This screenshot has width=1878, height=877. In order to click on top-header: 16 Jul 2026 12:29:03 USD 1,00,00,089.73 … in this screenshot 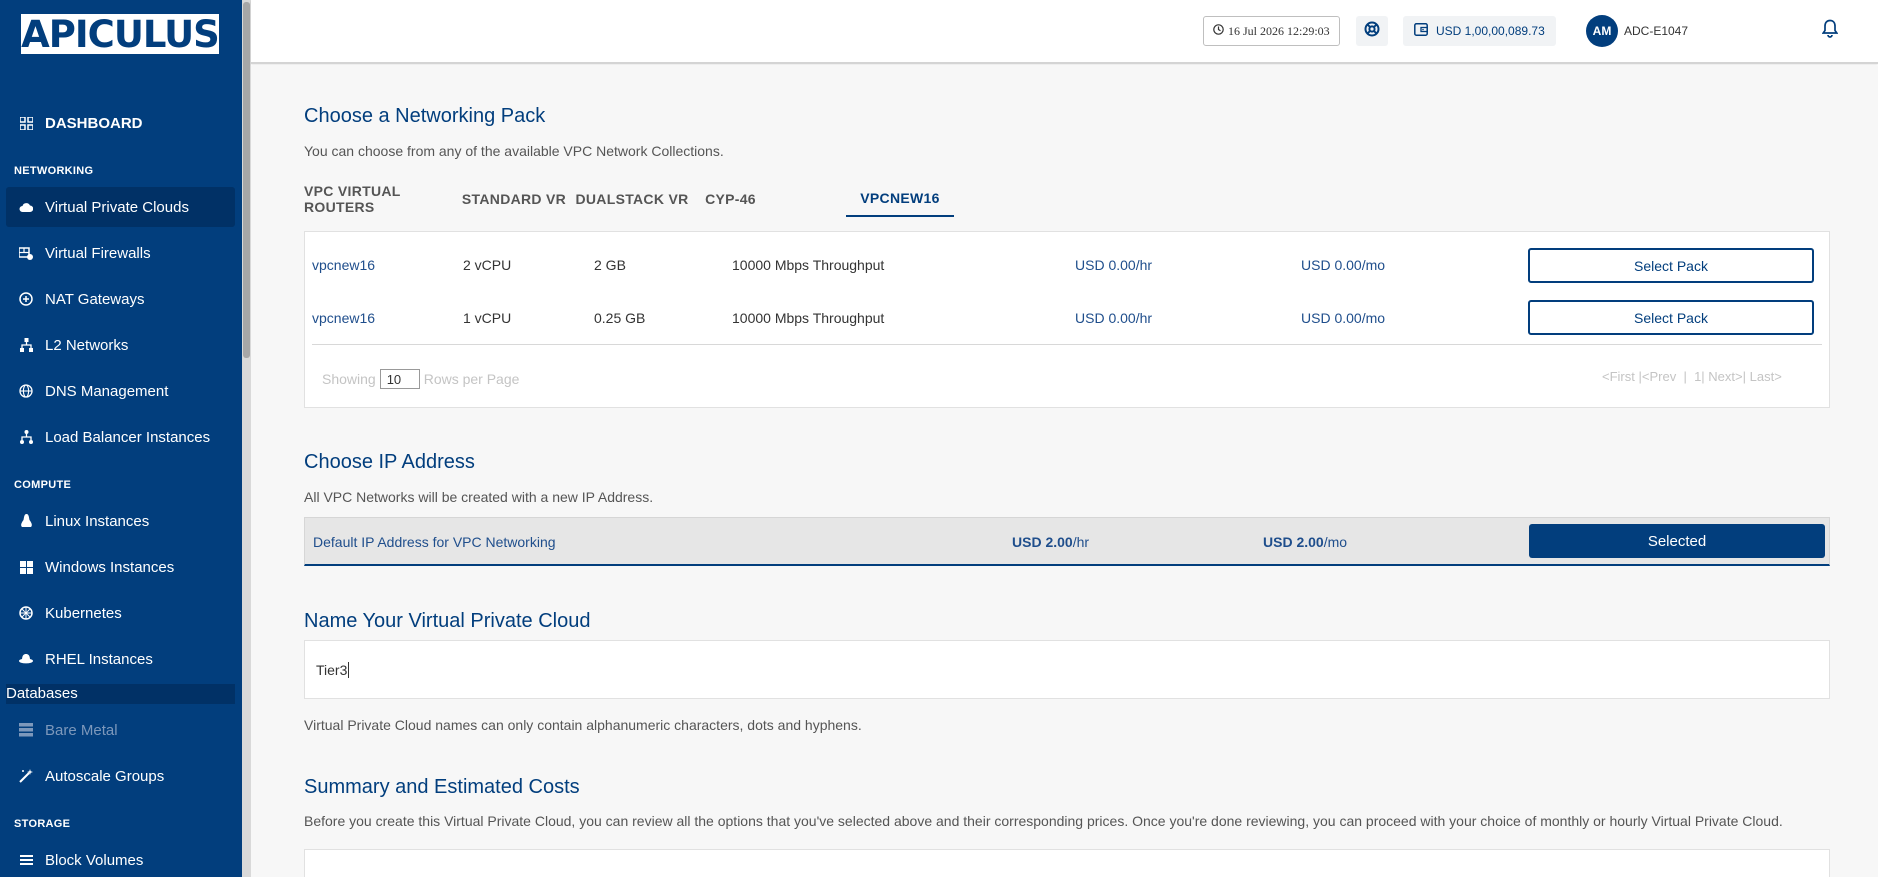, I will do `click(1064, 32)`.